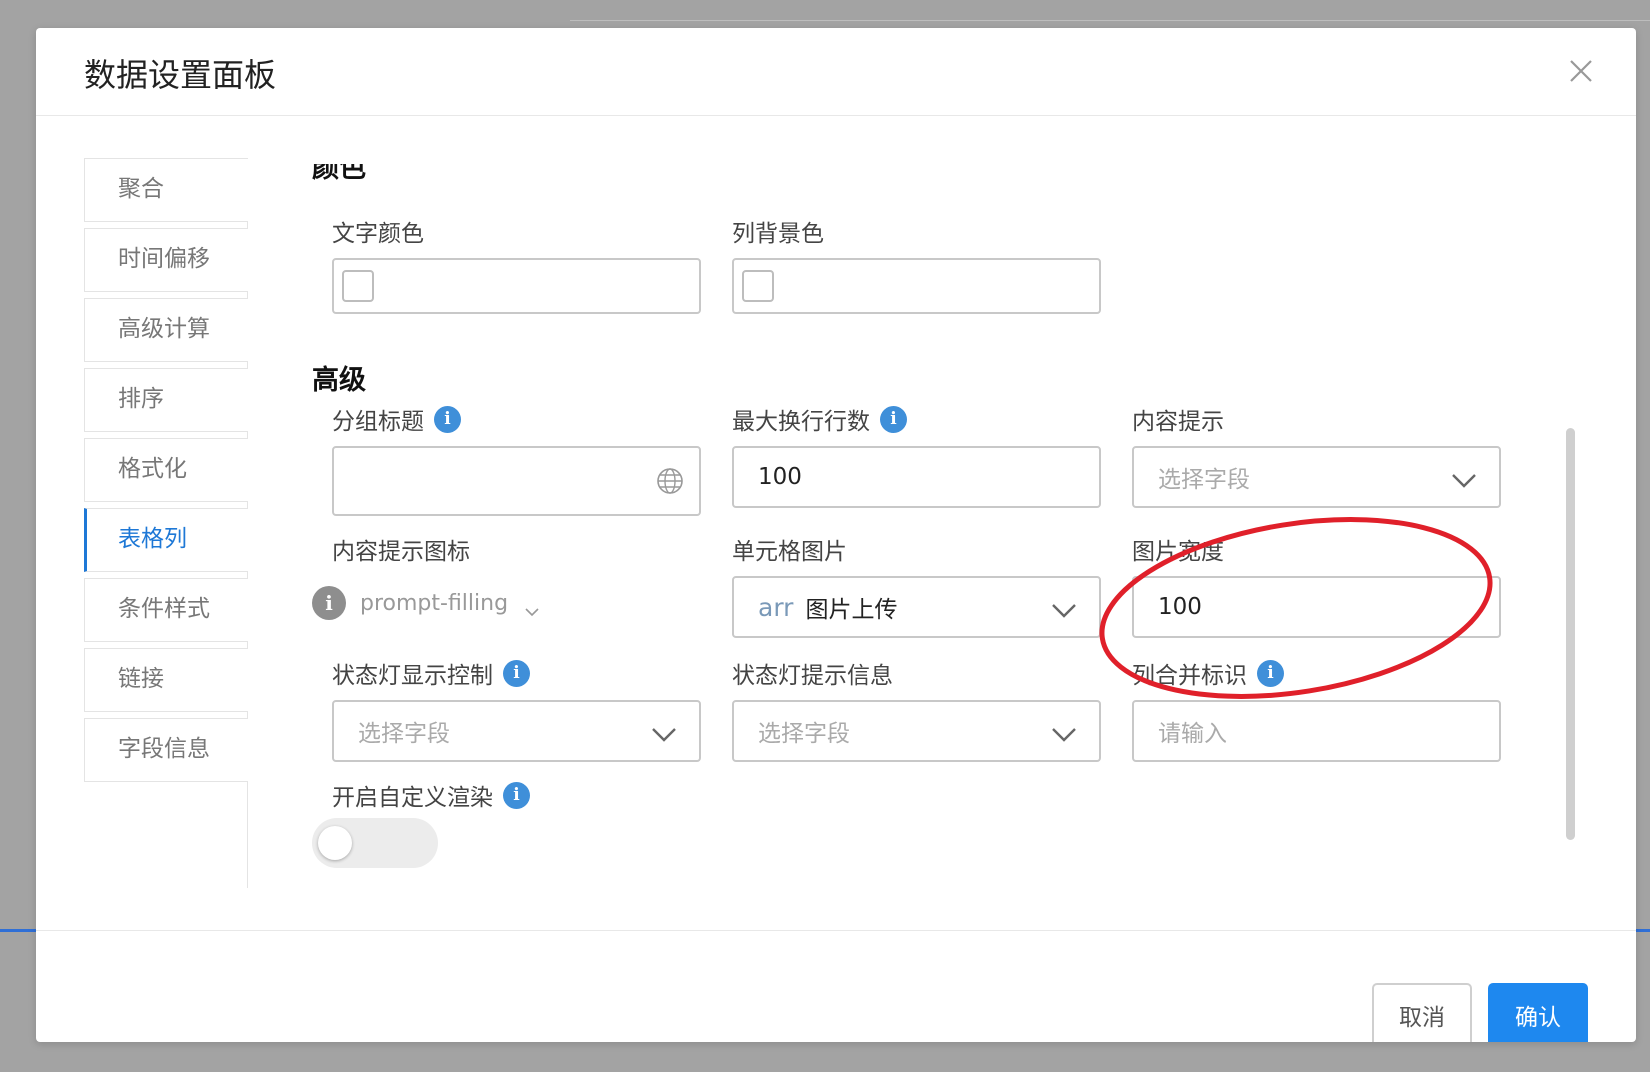 This screenshot has height=1072, width=1650. Describe the element at coordinates (166, 330) in the screenshot. I see `sidebar-item-advanced-calc: 高级计算` at that location.